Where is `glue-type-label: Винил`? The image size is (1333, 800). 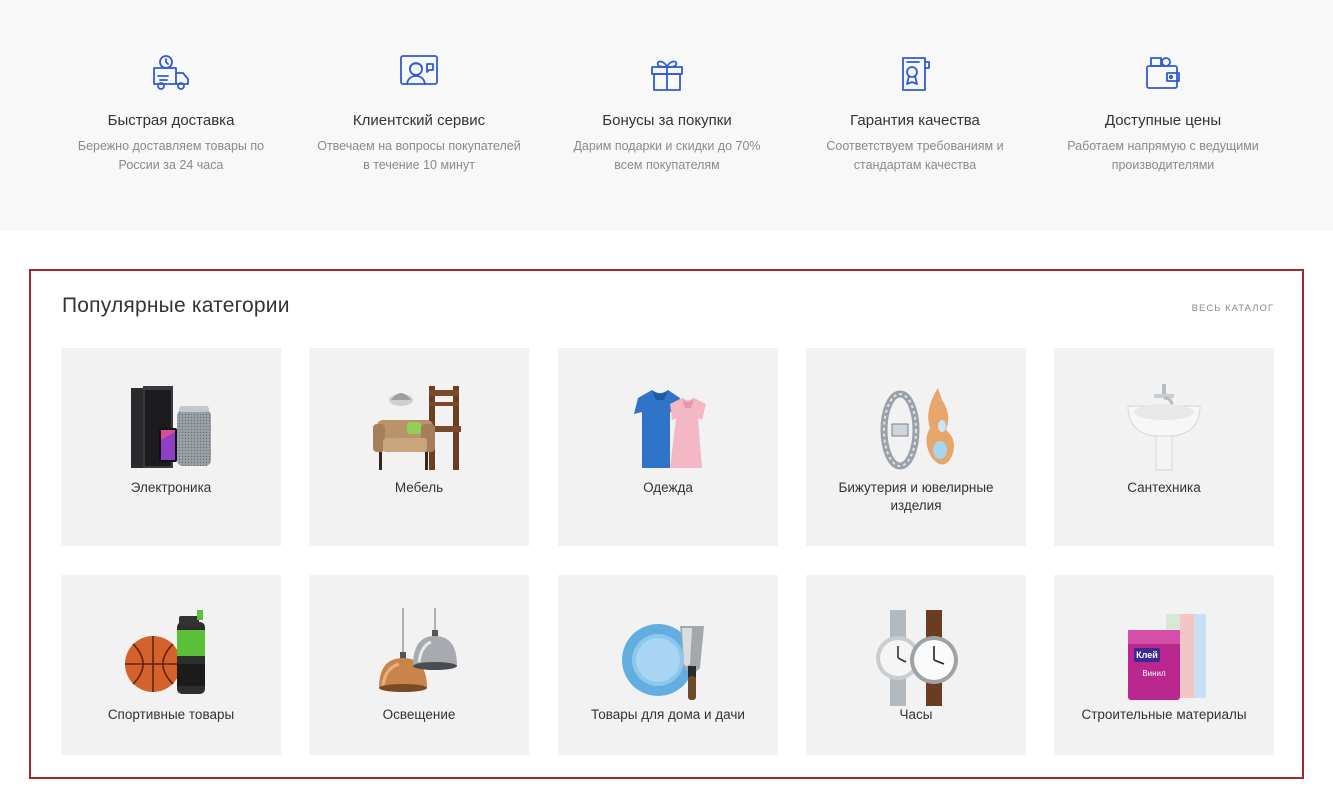
glue-type-label: Винил is located at coordinates (1154, 673).